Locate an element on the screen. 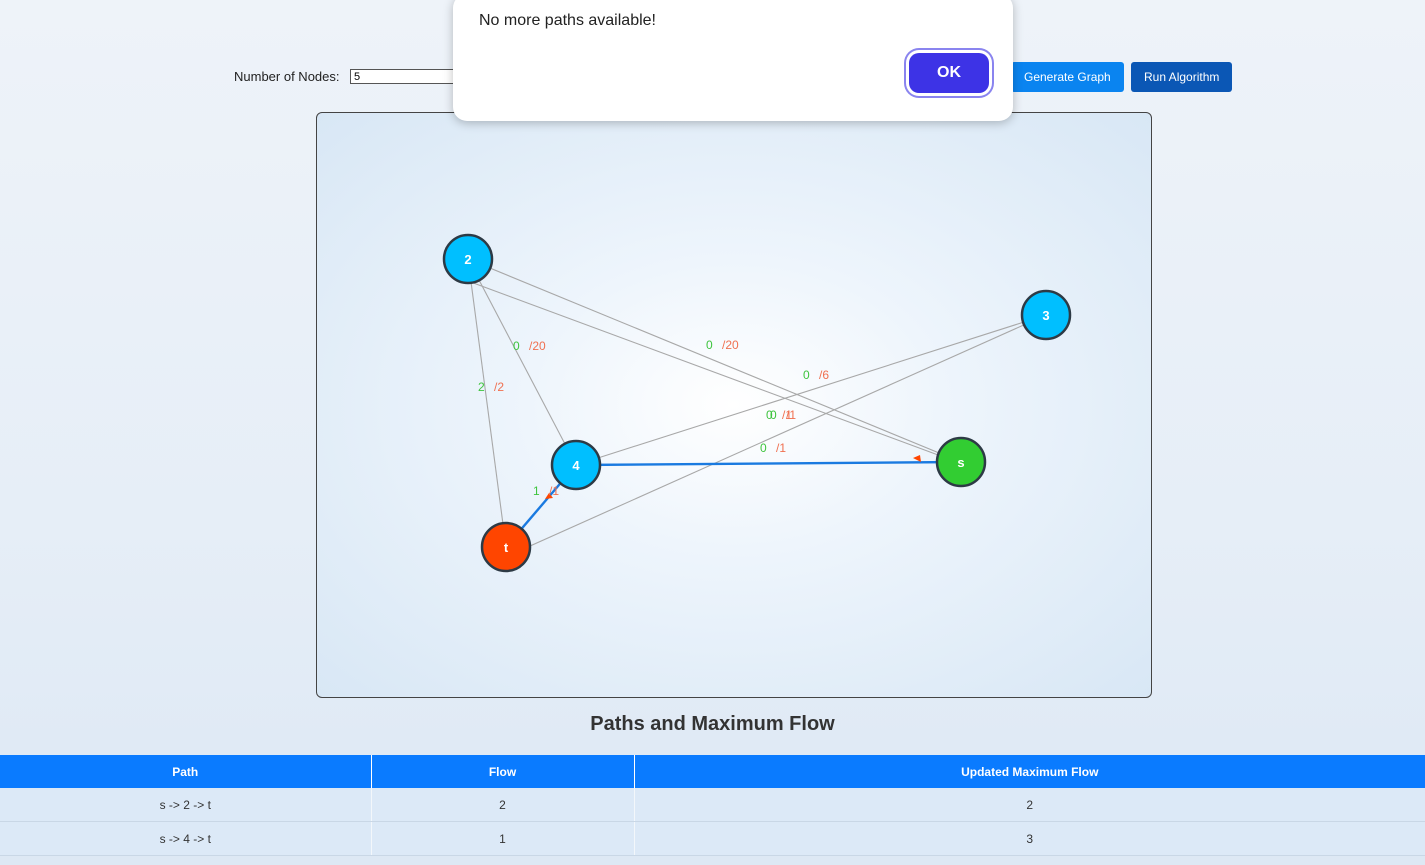 Image resolution: width=1425 pixels, height=865 pixels. edge-flow-label: 2 is located at coordinates (481, 387).